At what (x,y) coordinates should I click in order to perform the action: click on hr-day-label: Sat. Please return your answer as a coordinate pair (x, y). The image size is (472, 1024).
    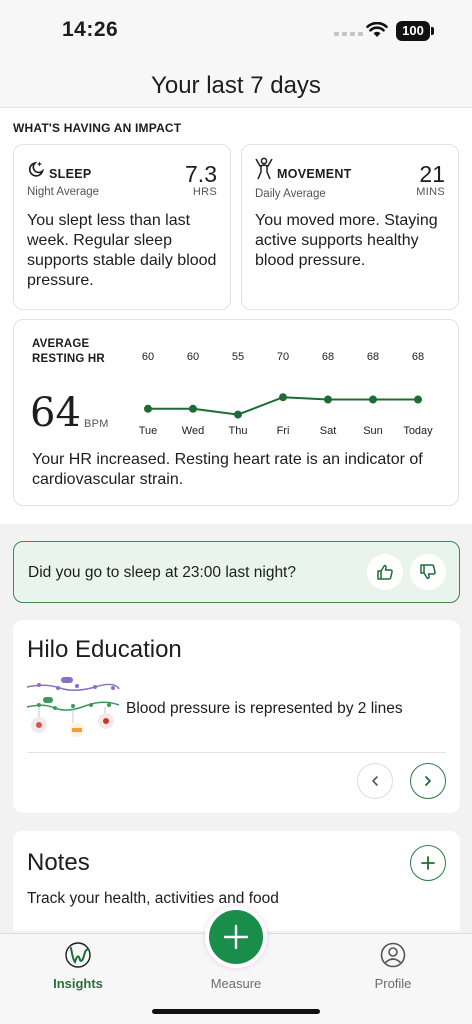
    Looking at the image, I should click on (328, 431).